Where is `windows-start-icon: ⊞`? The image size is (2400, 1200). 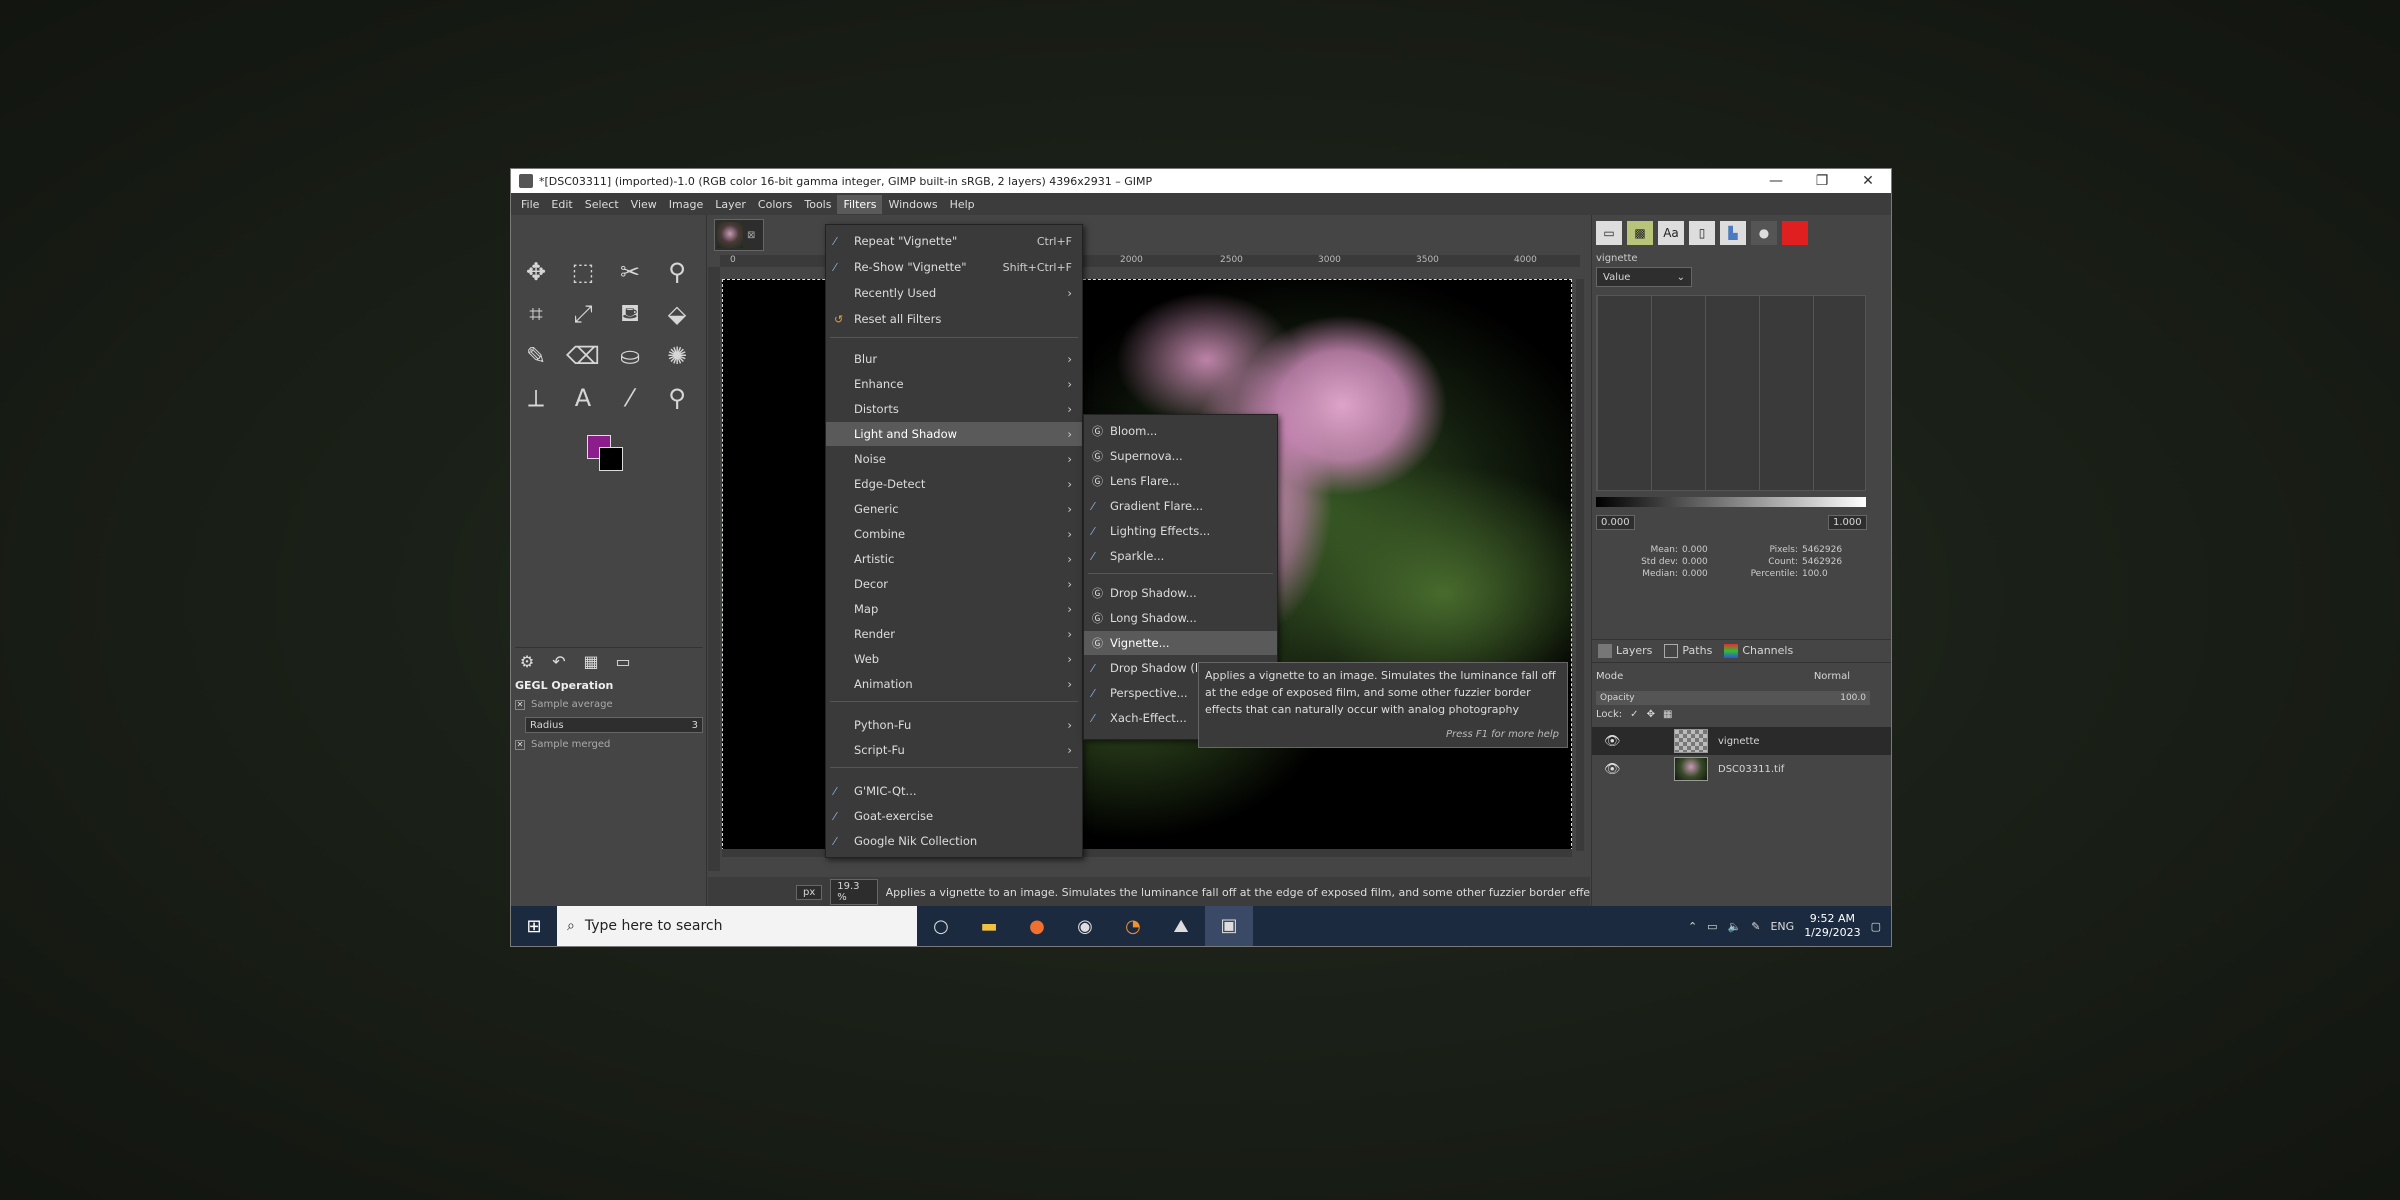
windows-start-icon: ⊞ is located at coordinates (534, 926).